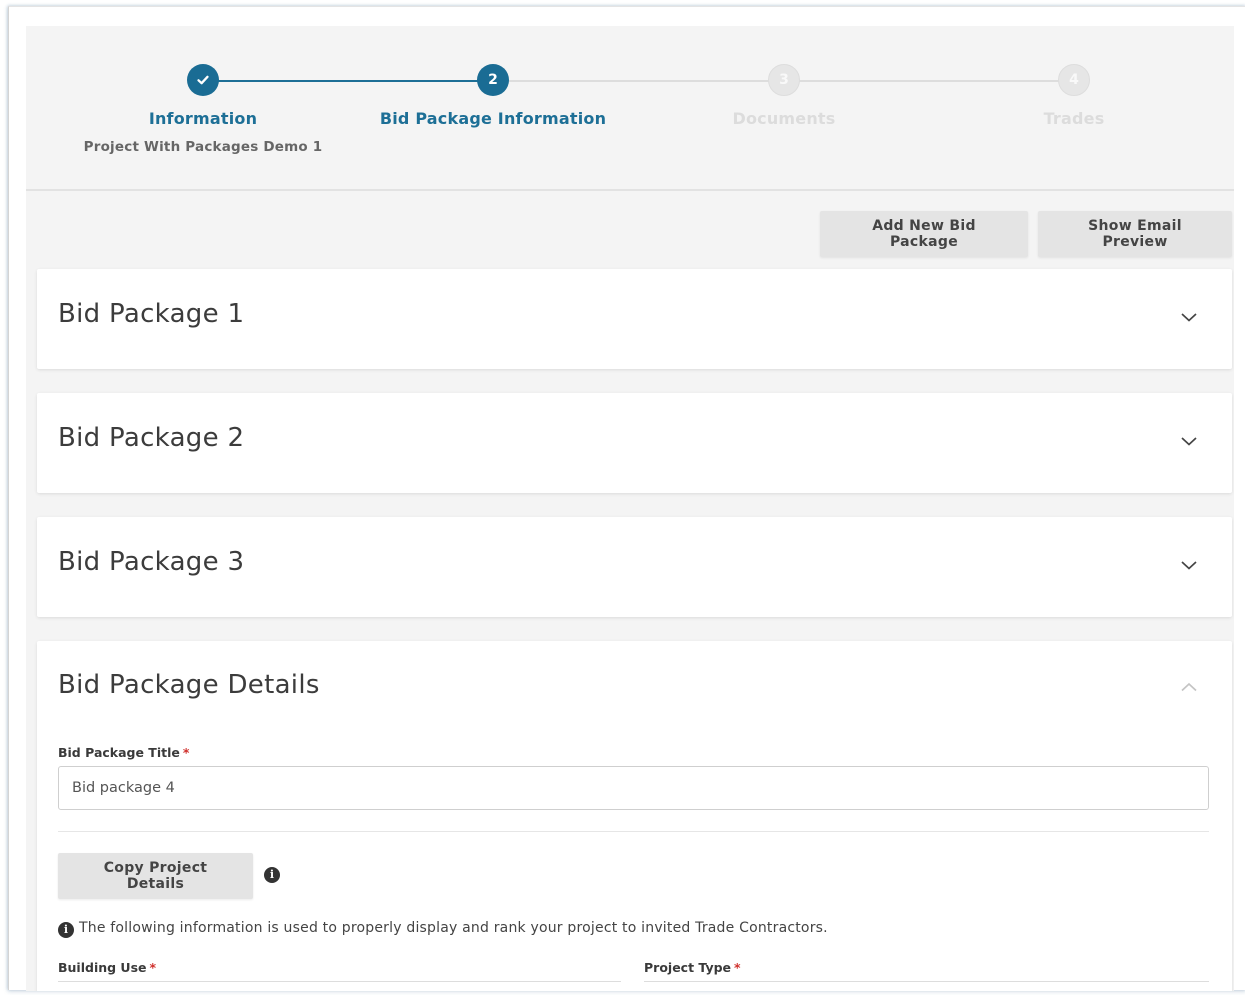 This screenshot has height=995, width=1245. I want to click on step-bid-package-information: 2 Bid Package Information, so click(493, 96).